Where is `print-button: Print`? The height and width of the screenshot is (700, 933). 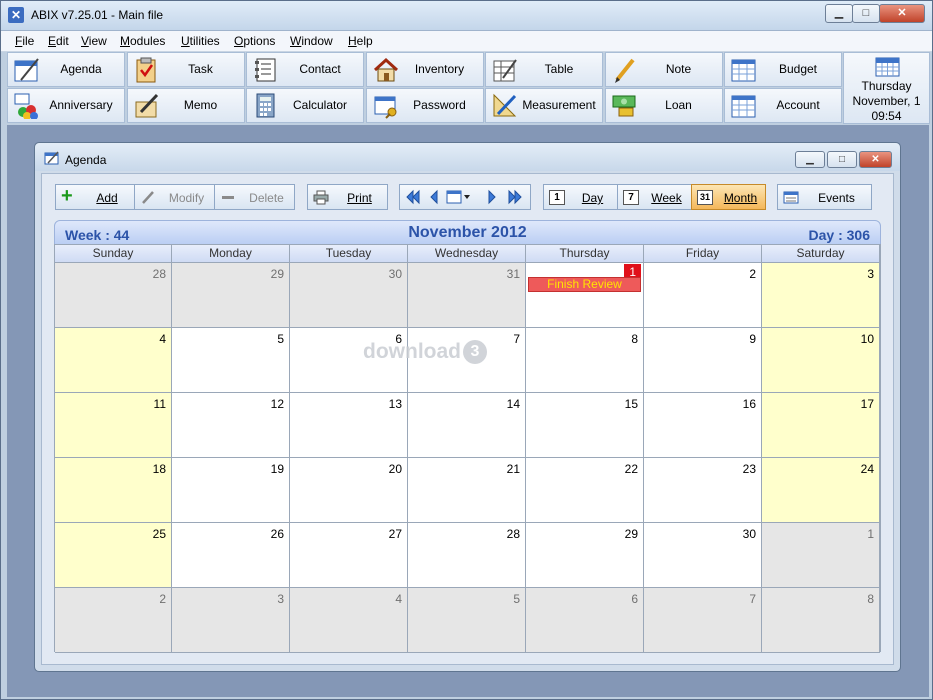
print-button: Print is located at coordinates (347, 197).